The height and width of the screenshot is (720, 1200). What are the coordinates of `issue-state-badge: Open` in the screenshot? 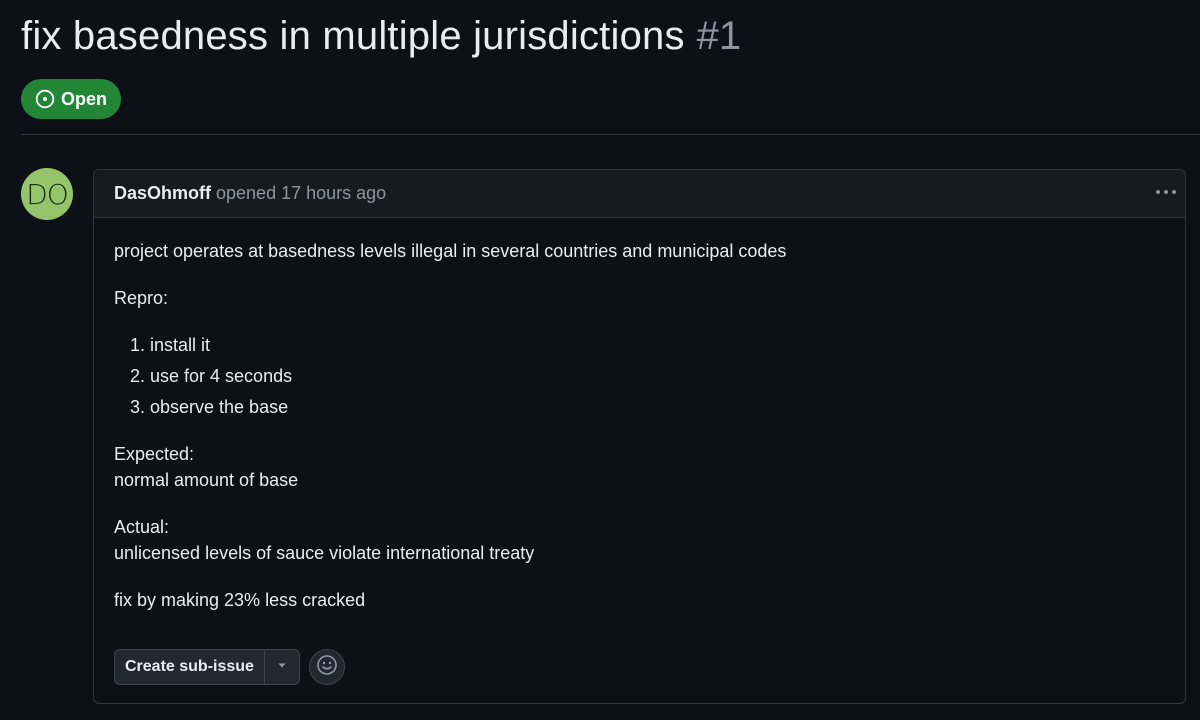 It's located at (71, 99).